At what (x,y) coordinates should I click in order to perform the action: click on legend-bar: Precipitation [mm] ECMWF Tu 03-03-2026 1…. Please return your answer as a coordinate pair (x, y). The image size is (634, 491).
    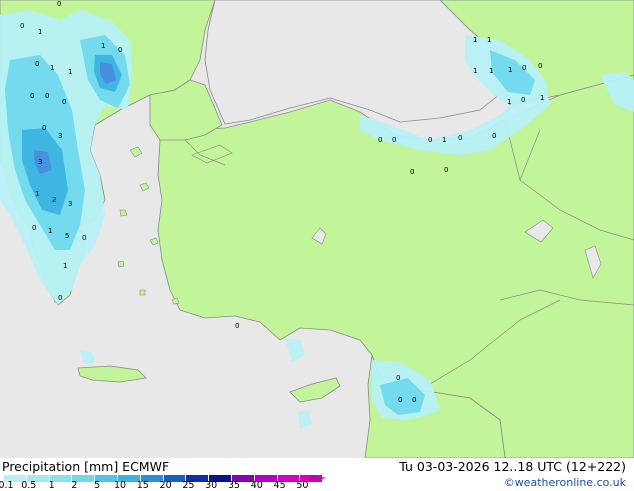
    Looking at the image, I should click on (317, 474).